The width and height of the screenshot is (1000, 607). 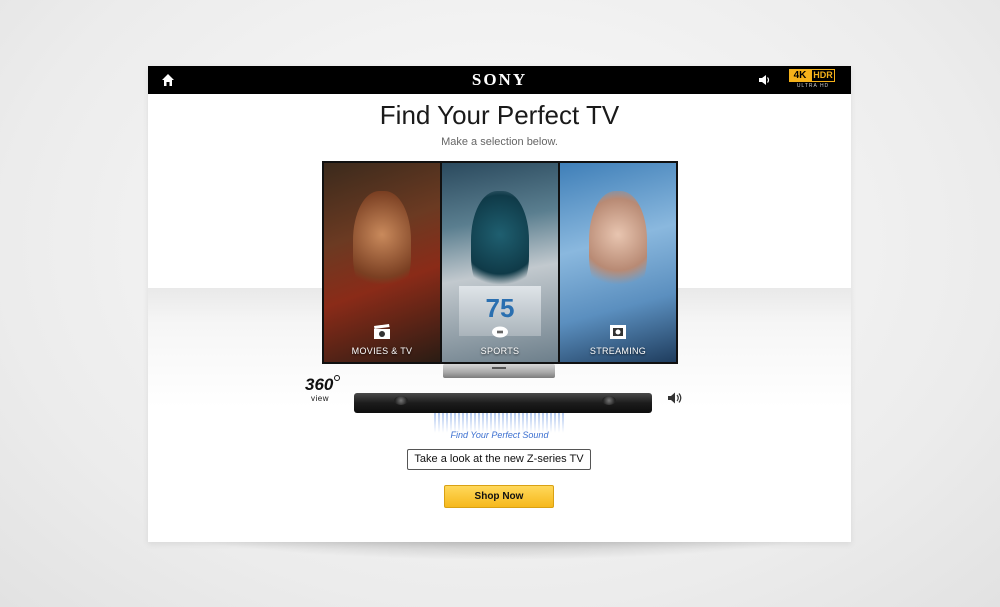 I want to click on soundbar-driver-right, so click(x=609, y=400).